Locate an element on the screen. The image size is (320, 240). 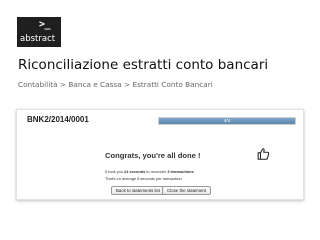
statement-name: BNK2/2014/0001 is located at coordinates (58, 119).